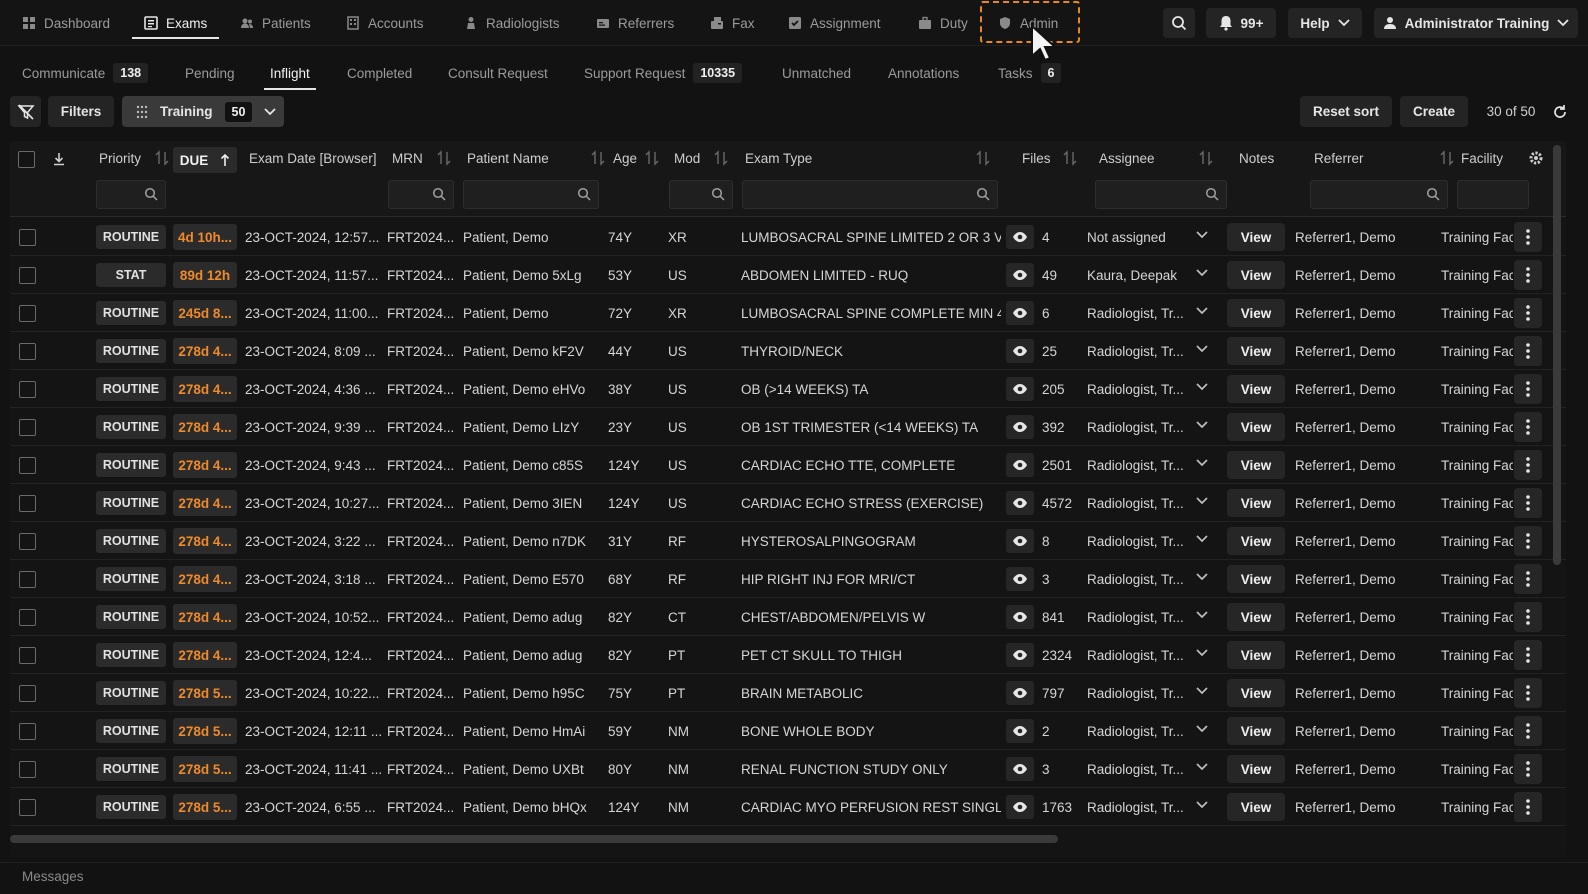 The image size is (1588, 894). Describe the element at coordinates (534, 313) in the screenshot. I see `patient-name-cell: Patient, Demo` at that location.